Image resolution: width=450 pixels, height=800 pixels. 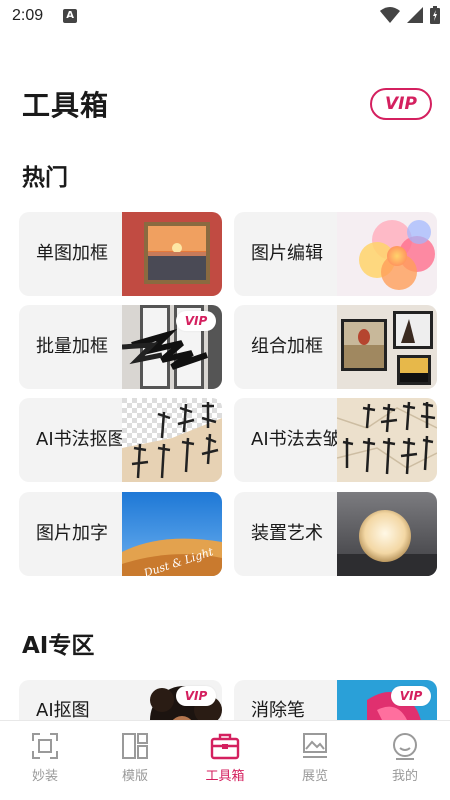 What do you see at coordinates (227, 104) in the screenshot?
I see `header: 工具箱 VIP` at bounding box center [227, 104].